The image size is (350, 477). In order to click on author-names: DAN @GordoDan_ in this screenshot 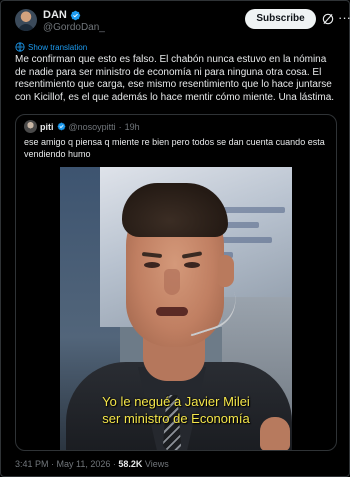, I will do `click(74, 21)`.